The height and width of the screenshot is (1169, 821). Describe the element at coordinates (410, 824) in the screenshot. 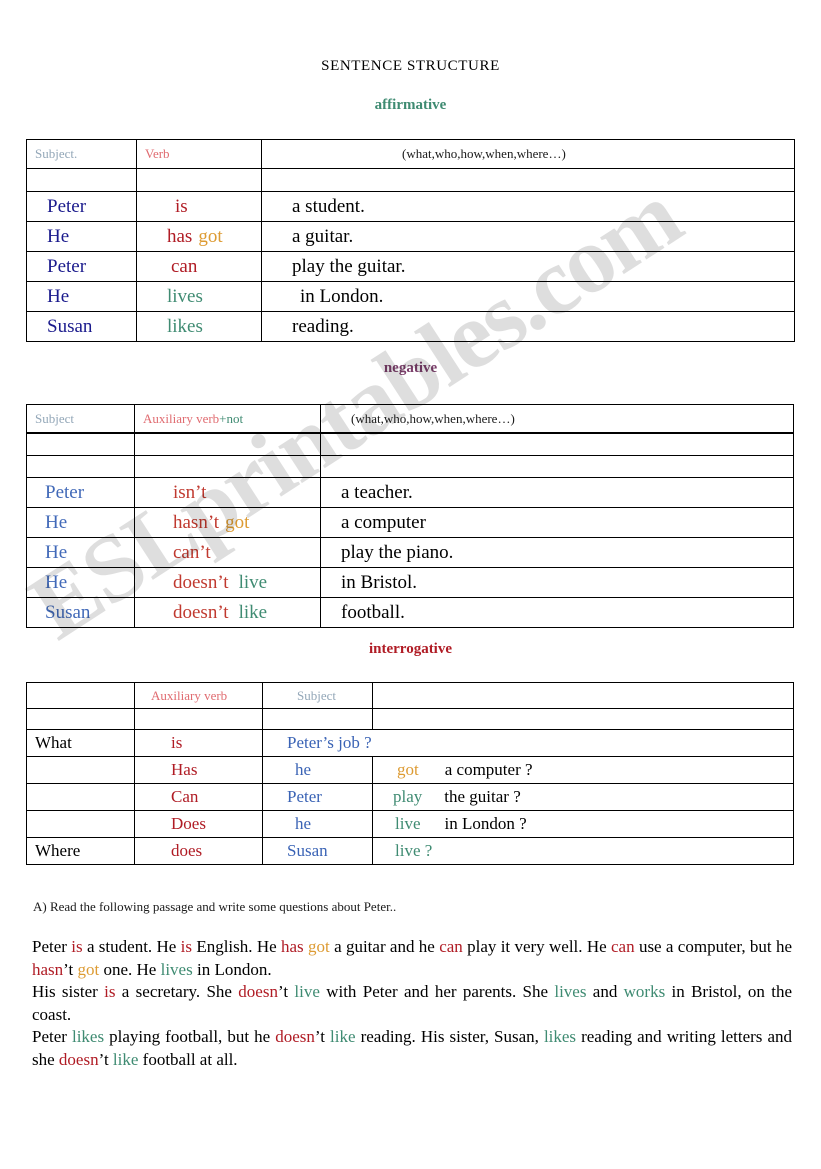

I see `table-row: Does he live in London ?` at that location.